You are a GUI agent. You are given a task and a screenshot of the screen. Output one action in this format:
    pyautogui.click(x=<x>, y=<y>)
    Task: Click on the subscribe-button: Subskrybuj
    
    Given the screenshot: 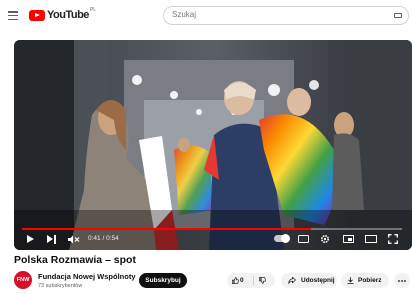 What is the action you would take?
    pyautogui.click(x=163, y=280)
    